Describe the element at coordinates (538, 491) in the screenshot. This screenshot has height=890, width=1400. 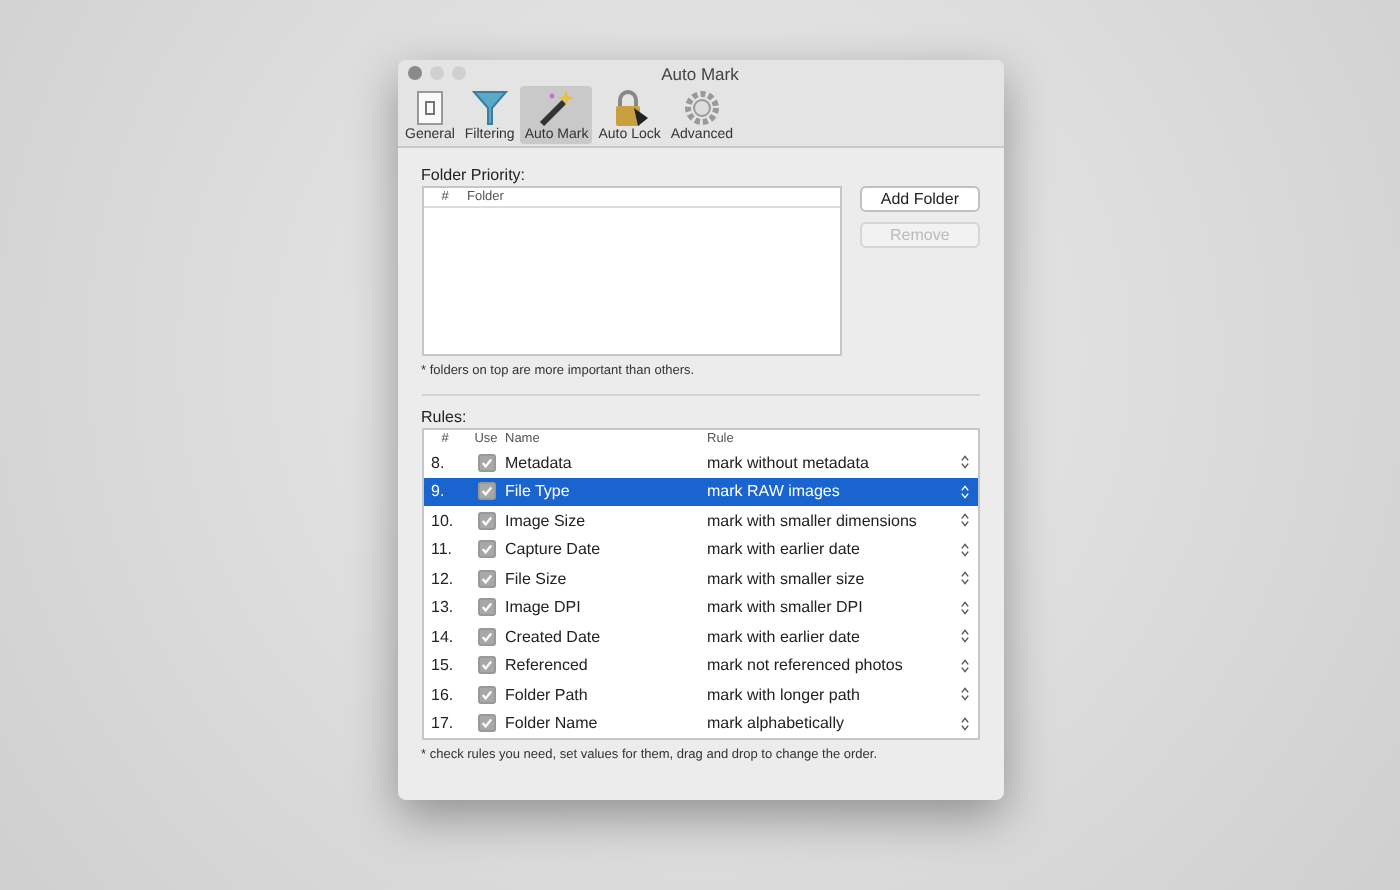
I see `rule-name: File Type` at that location.